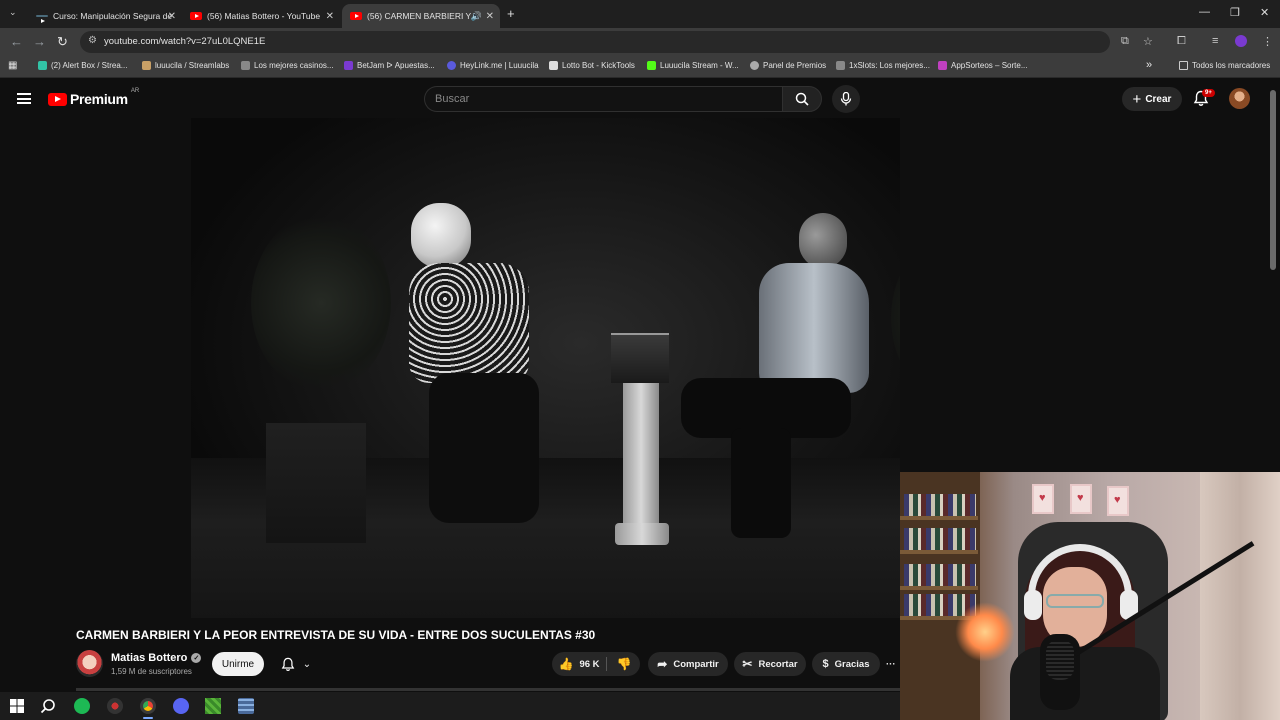  What do you see at coordinates (115, 706) in the screenshot?
I see `app-icon` at bounding box center [115, 706].